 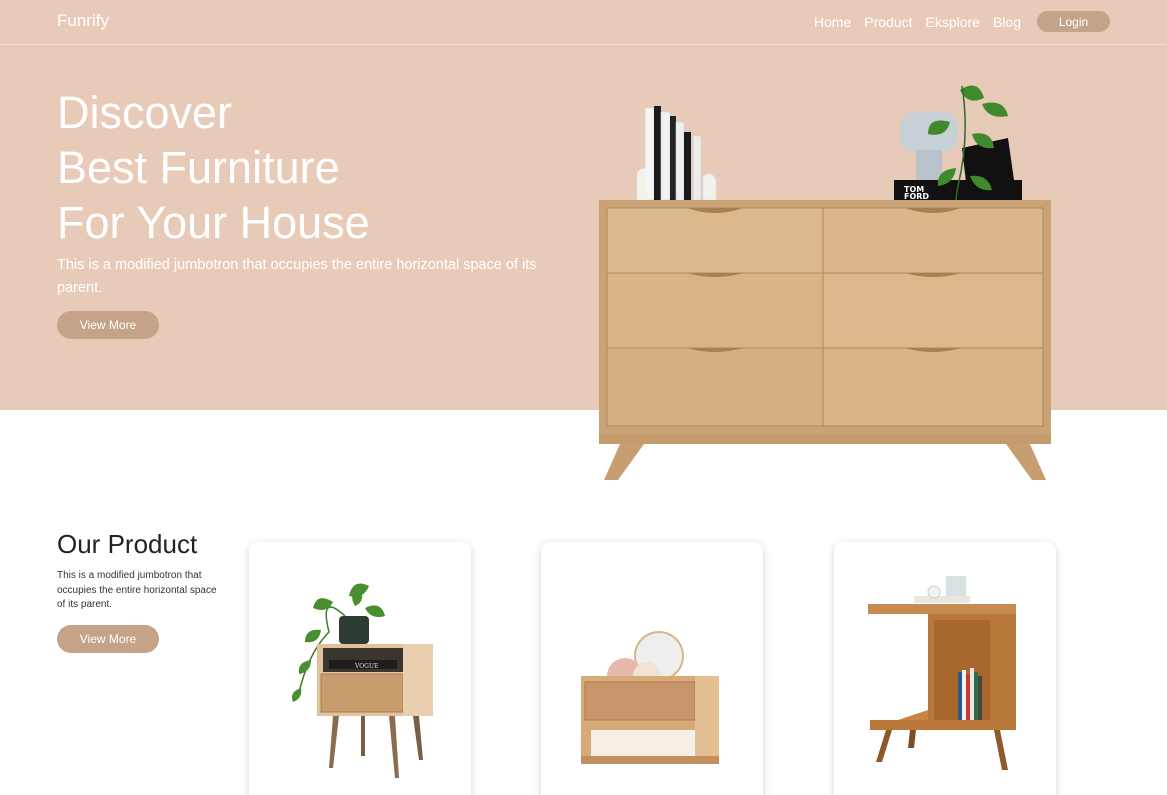 I want to click on hero-title: Discover Best Furniture For Your House, so click(x=307, y=167).